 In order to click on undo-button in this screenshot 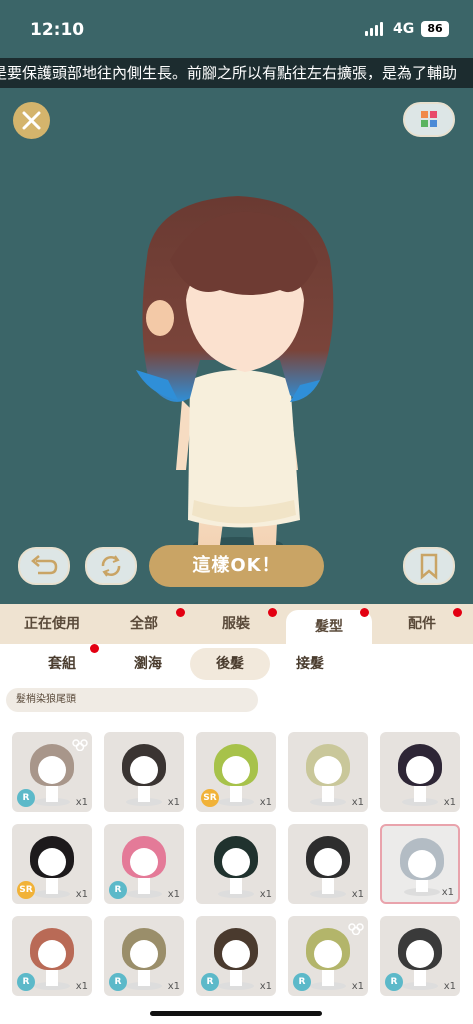, I will do `click(44, 566)`.